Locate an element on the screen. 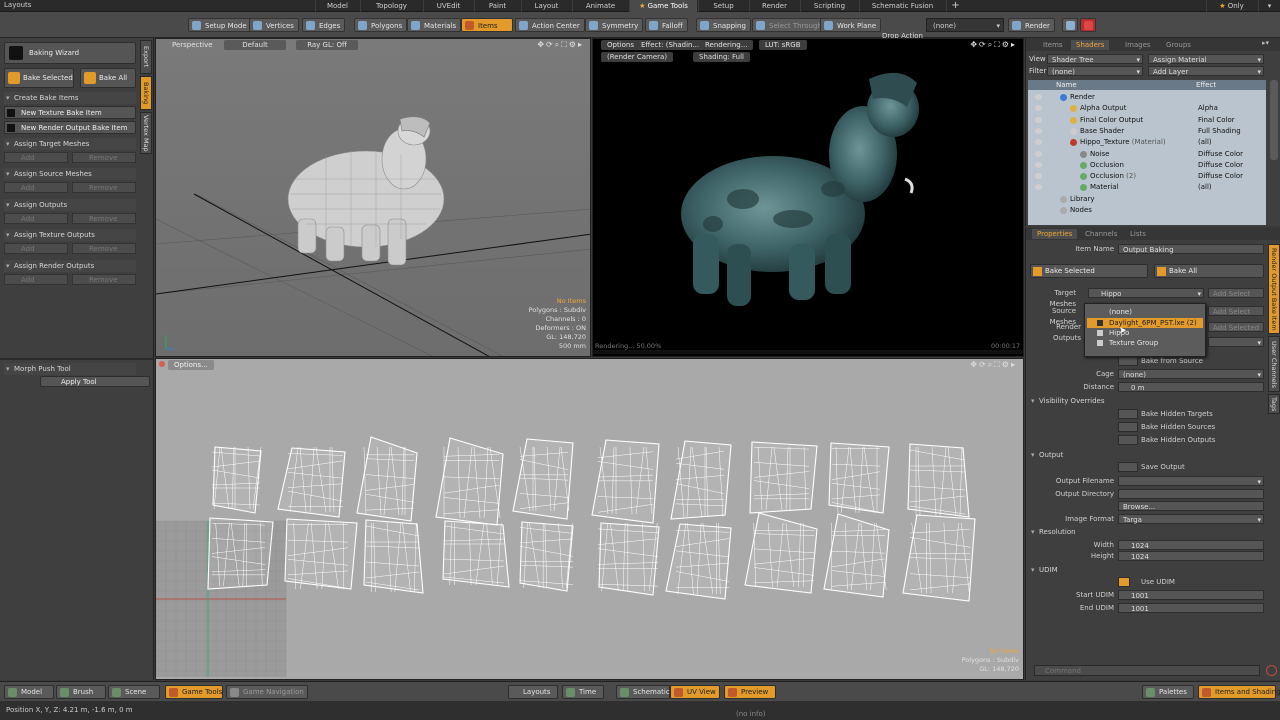 The height and width of the screenshot is (720, 1280). tab-lists: Lists is located at coordinates (1138, 234).